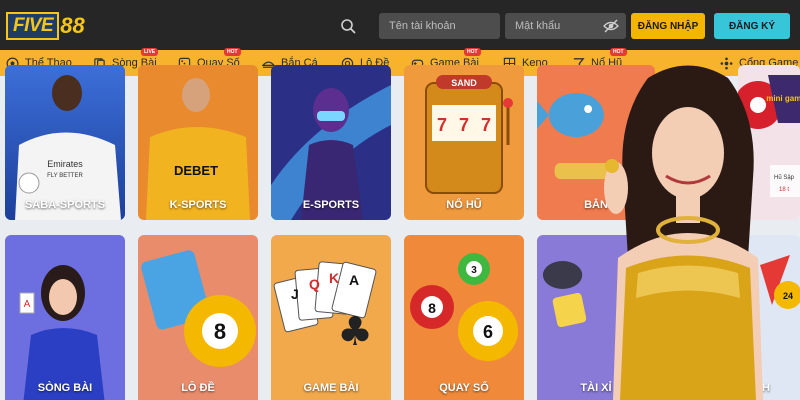 Image resolution: width=800 pixels, height=400 pixels. I want to click on dealer-card: A, so click(27, 304).